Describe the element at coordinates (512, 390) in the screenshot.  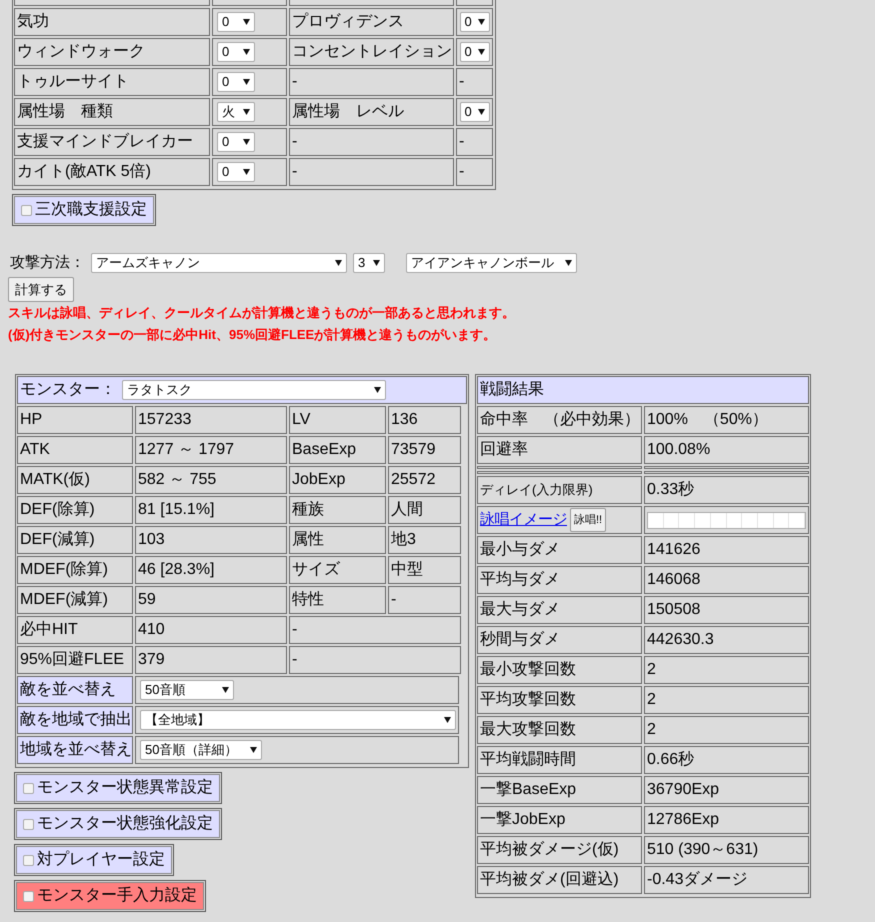
I see `results-title: 戦闘結果` at that location.